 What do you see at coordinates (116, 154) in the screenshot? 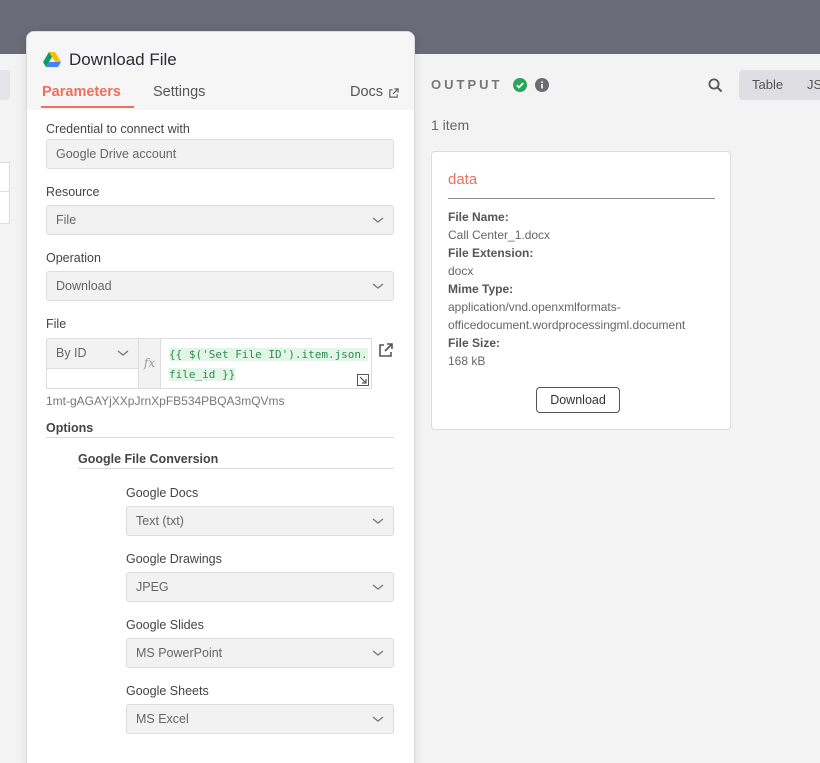
I see `credential-value: Google Drive account` at bounding box center [116, 154].